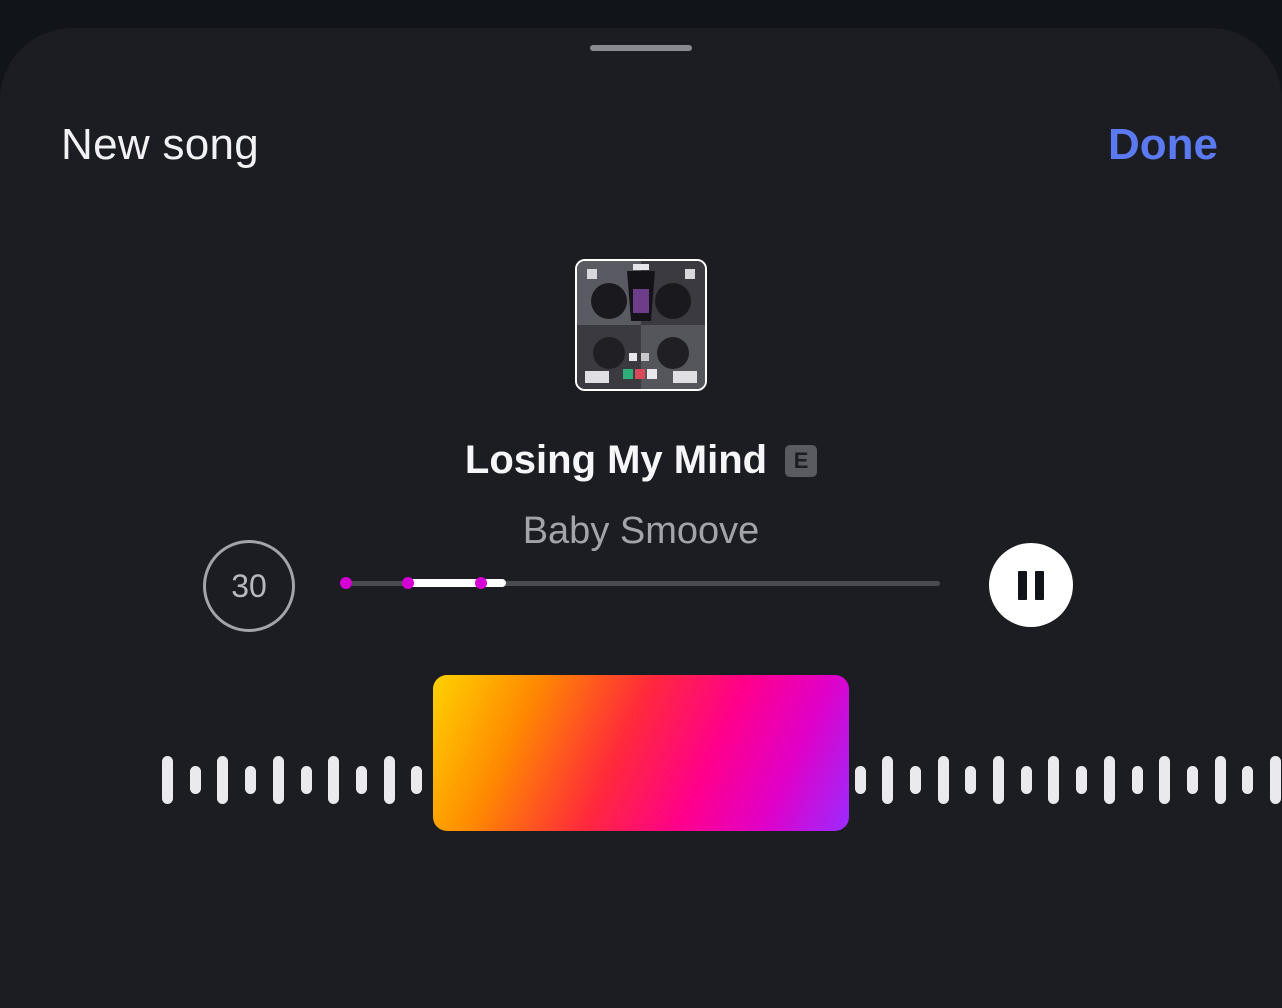 Image resolution: width=1282 pixels, height=1008 pixels. What do you see at coordinates (457, 583) in the screenshot?
I see `clip-range-indicator` at bounding box center [457, 583].